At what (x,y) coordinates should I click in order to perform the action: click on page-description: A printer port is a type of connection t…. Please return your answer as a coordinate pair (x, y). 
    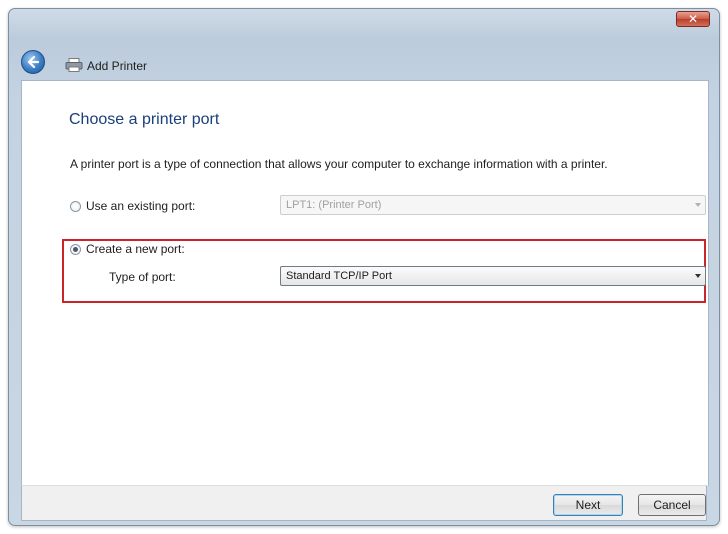
    Looking at the image, I should click on (339, 164).